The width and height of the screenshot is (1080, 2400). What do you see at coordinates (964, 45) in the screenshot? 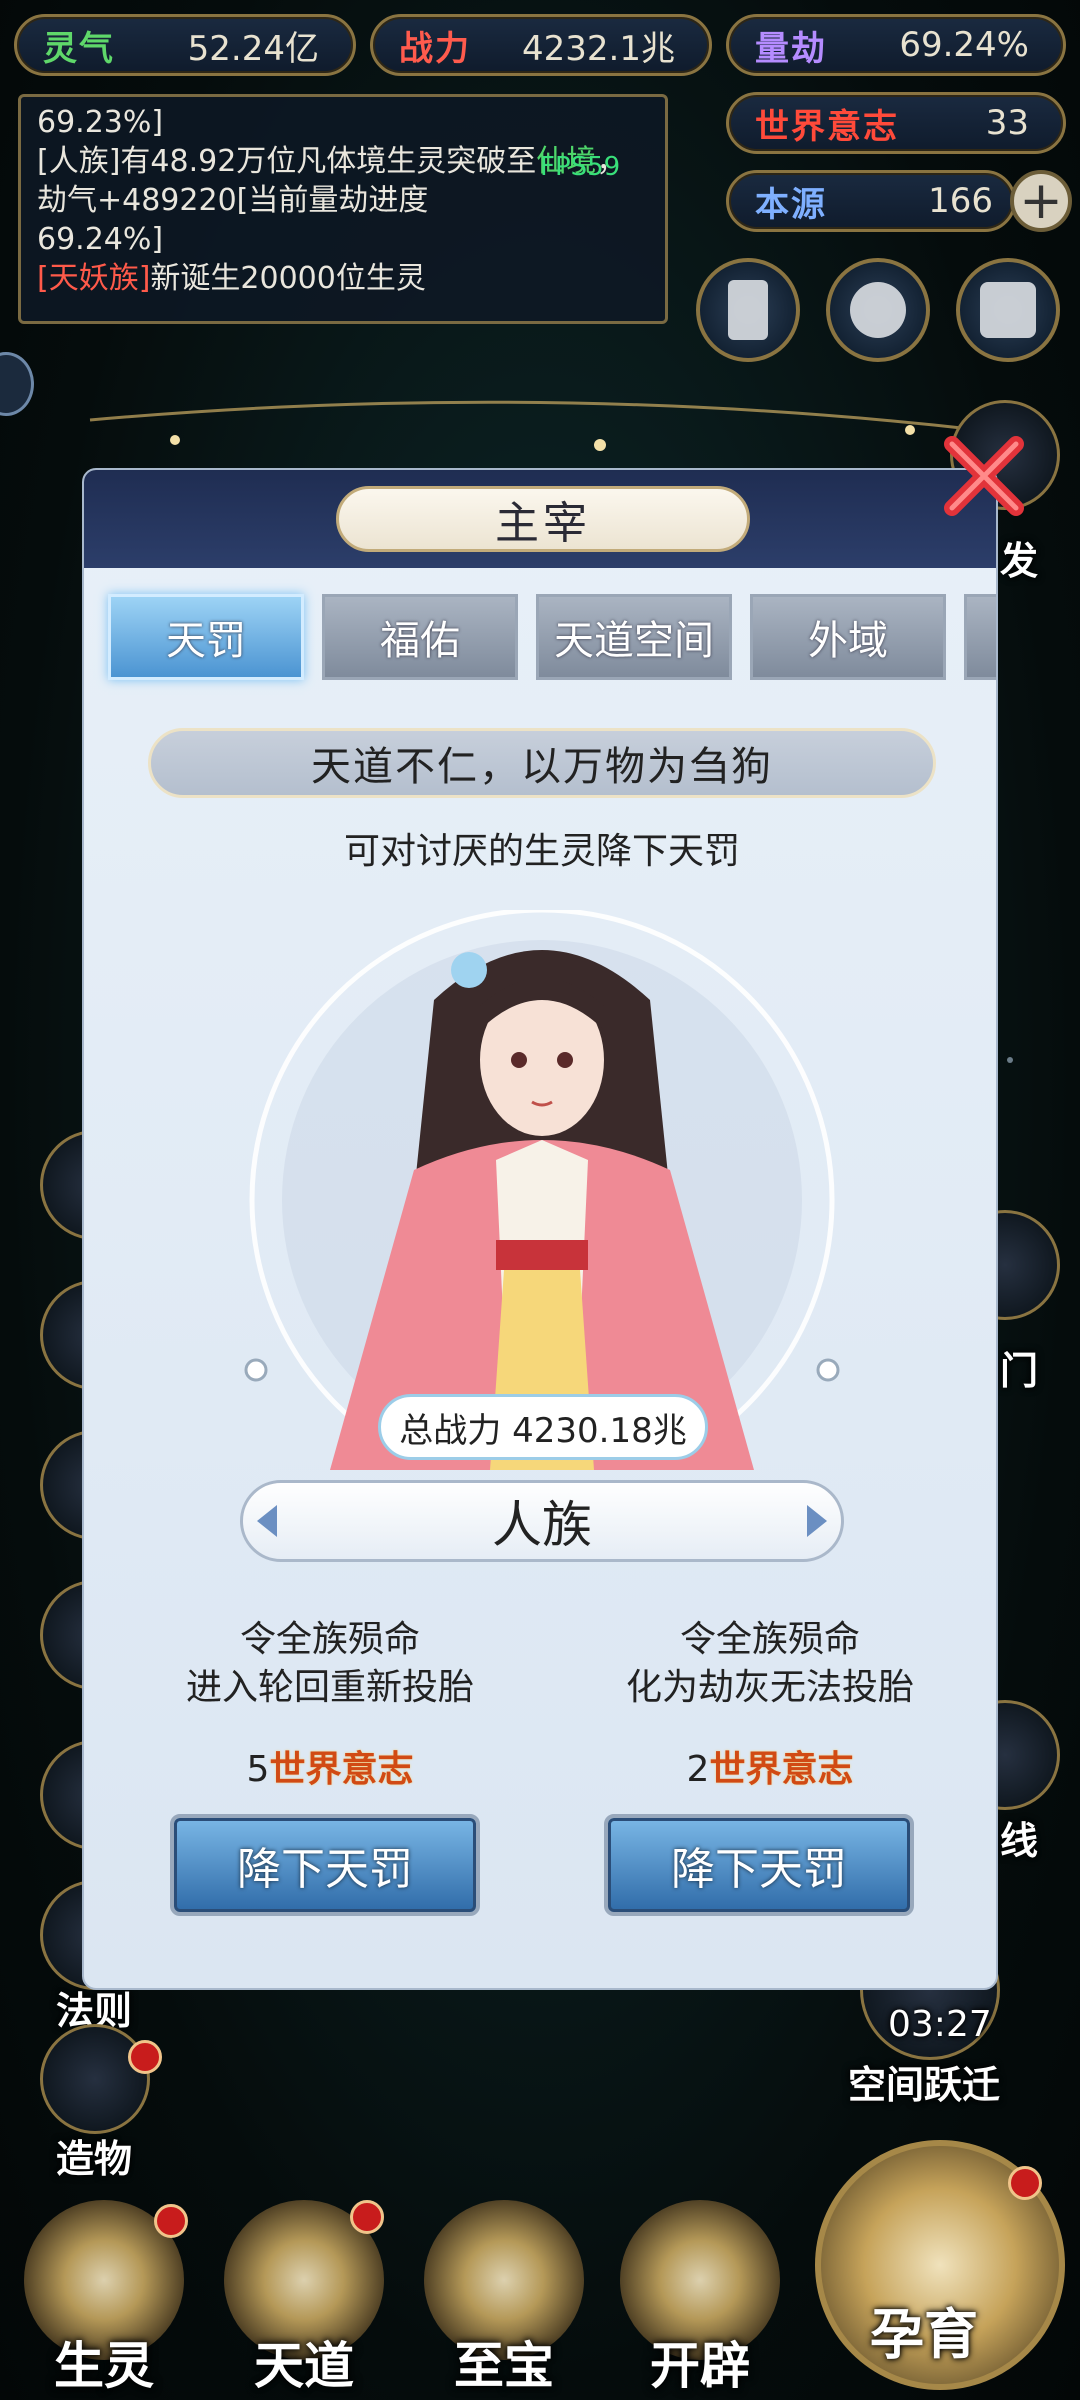
I see `resource-value: 69.24%` at bounding box center [964, 45].